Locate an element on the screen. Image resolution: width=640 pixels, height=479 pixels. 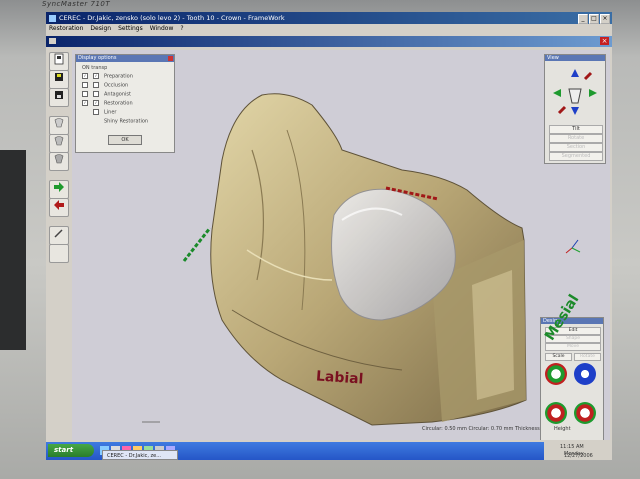
option-occlusion: Occlusion is located at coordinates (105, 85).